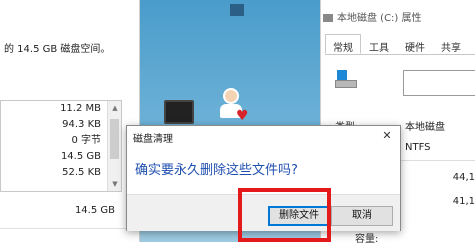 The height and width of the screenshot is (245, 475). What do you see at coordinates (418, 147) in the screenshot?
I see `filesystem-value: NTFS` at bounding box center [418, 147].